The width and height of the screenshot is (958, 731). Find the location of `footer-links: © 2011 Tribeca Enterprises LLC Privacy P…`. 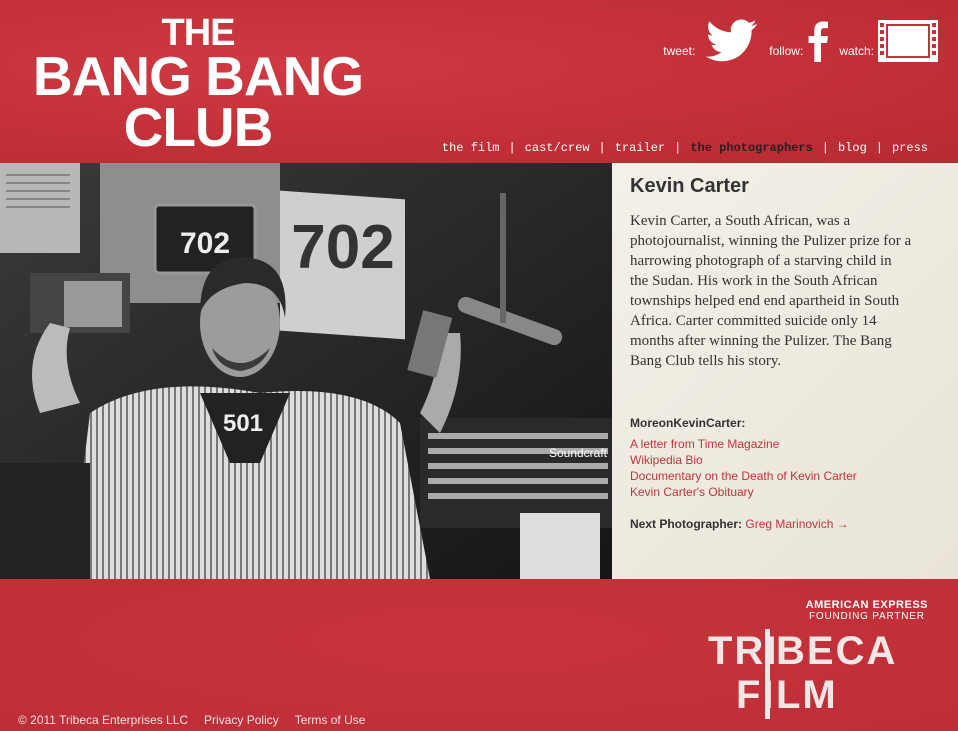

footer-links: © 2011 Tribeca Enterprises LLC Privacy P… is located at coordinates (191, 720).